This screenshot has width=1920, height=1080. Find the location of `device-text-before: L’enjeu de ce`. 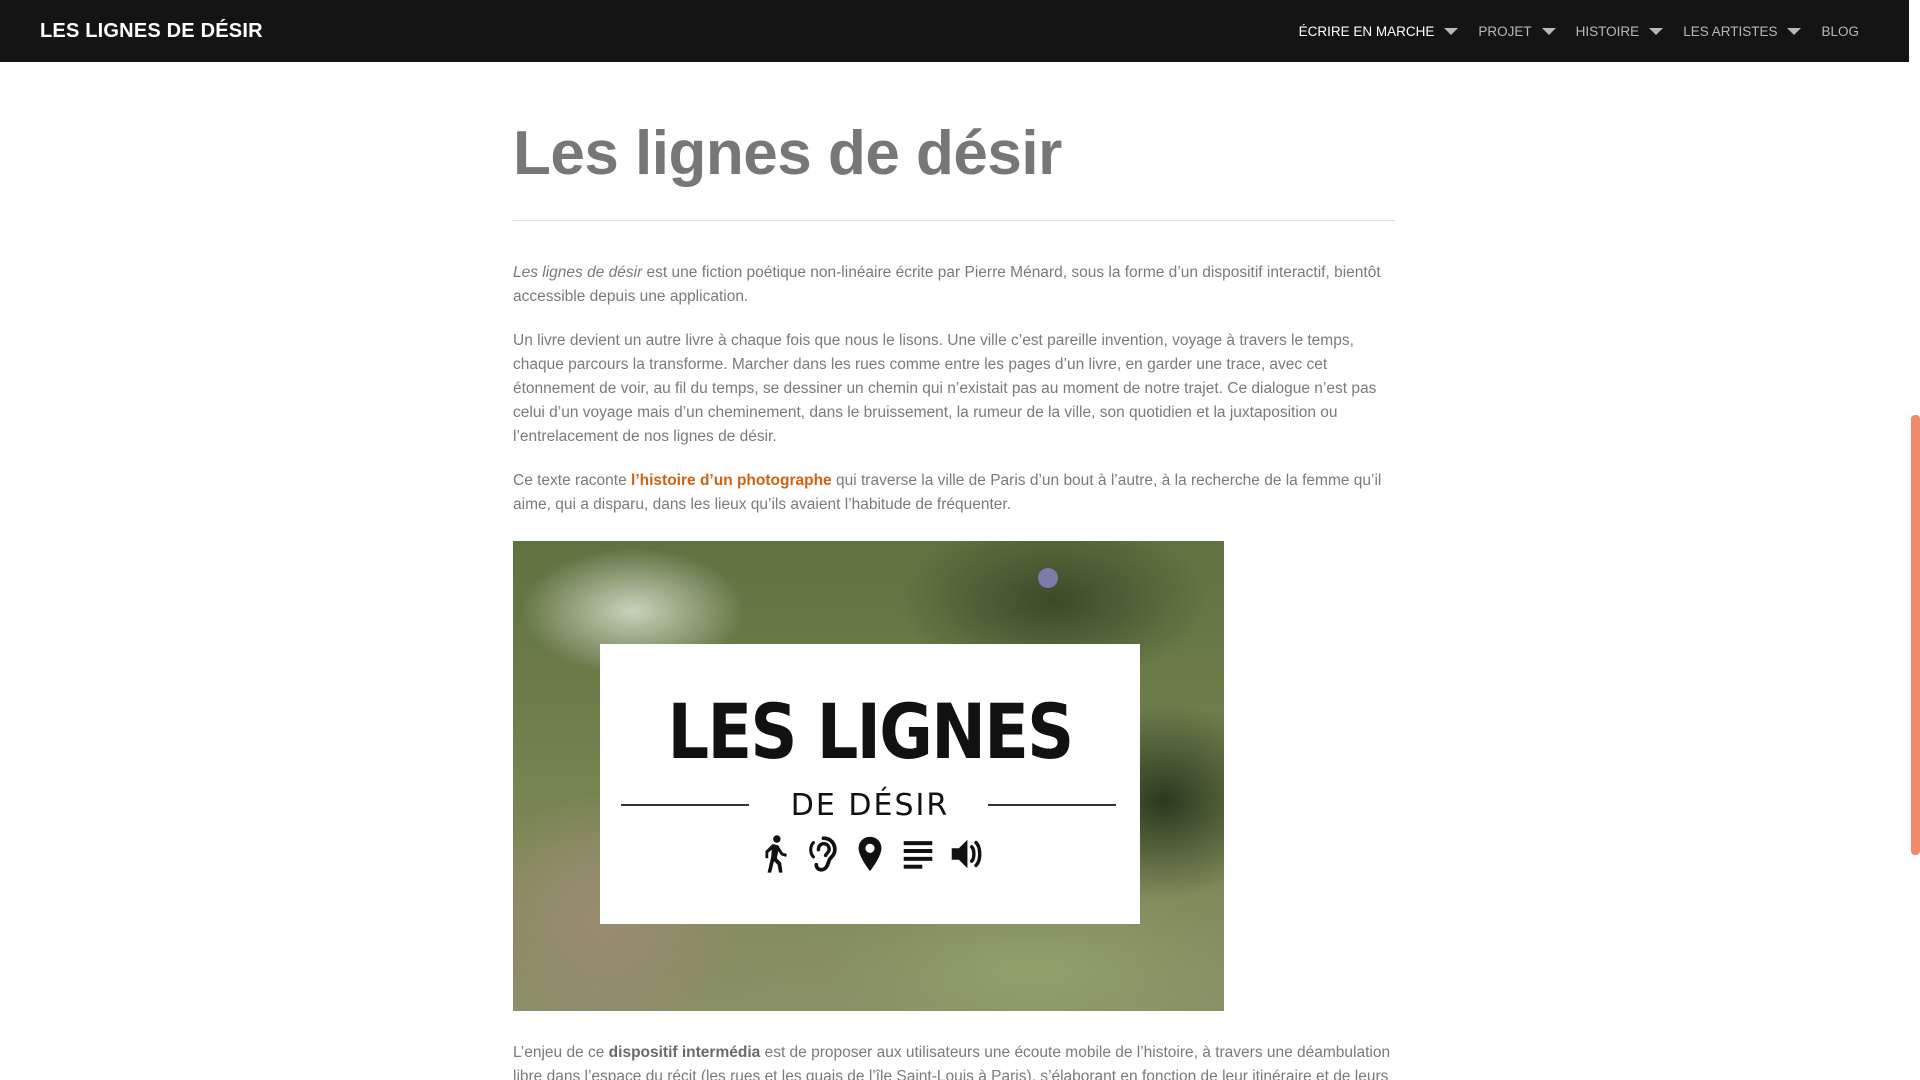

device-text-before: L’enjeu de ce is located at coordinates (561, 1052).